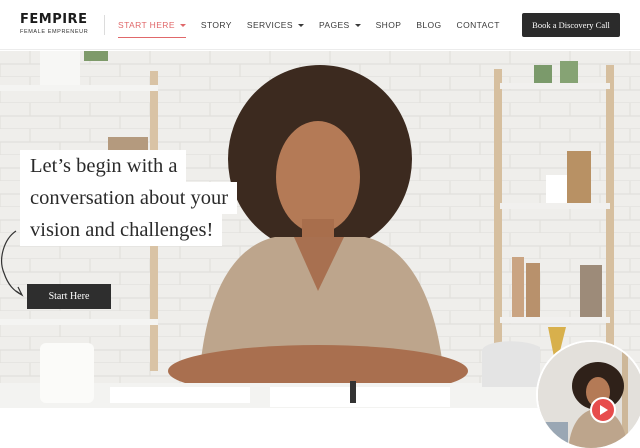 The height and width of the screenshot is (448, 640). I want to click on headline-line: vision and challenges!, so click(121, 230).